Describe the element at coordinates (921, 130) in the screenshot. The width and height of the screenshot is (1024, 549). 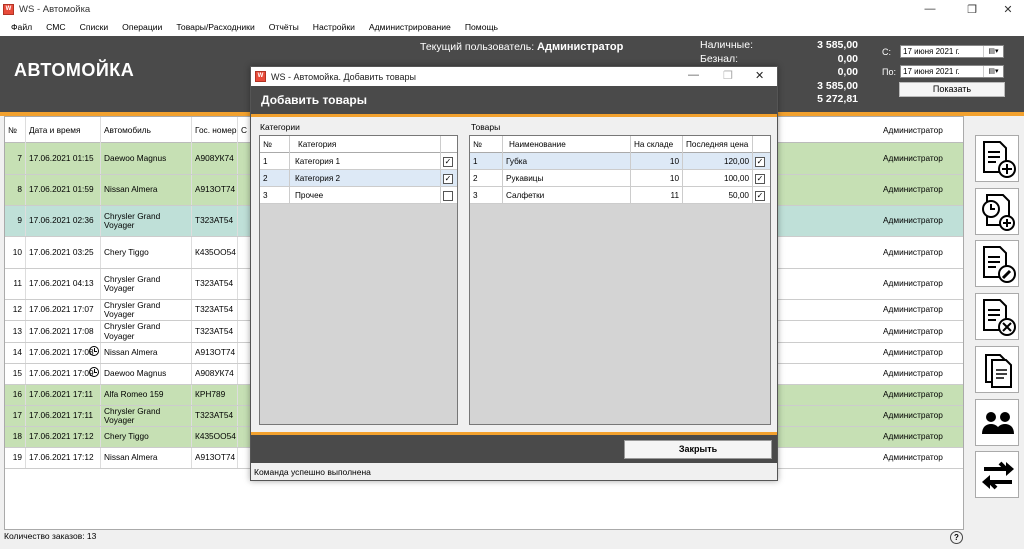
I see `col-admin: Администратор` at that location.